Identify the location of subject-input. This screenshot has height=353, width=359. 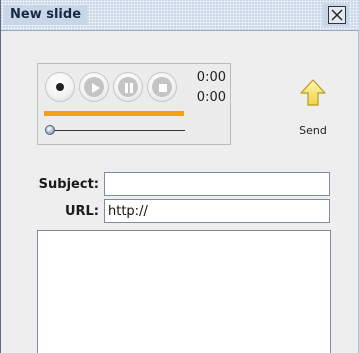
(217, 184).